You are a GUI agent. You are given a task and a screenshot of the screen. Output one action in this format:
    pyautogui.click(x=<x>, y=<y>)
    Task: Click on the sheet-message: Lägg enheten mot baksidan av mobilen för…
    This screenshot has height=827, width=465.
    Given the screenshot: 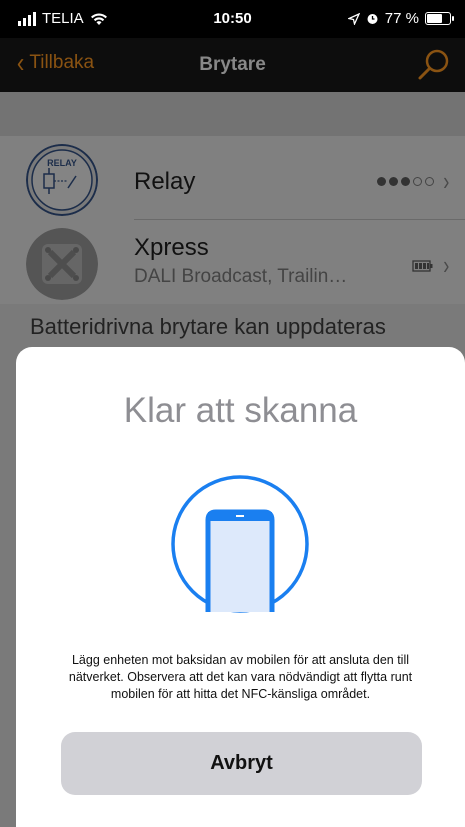 What is the action you would take?
    pyautogui.click(x=240, y=677)
    